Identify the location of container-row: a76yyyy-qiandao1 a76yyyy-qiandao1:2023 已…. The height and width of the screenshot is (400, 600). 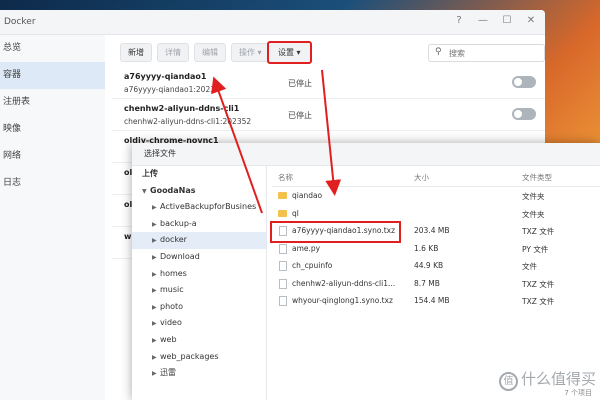
(328, 83).